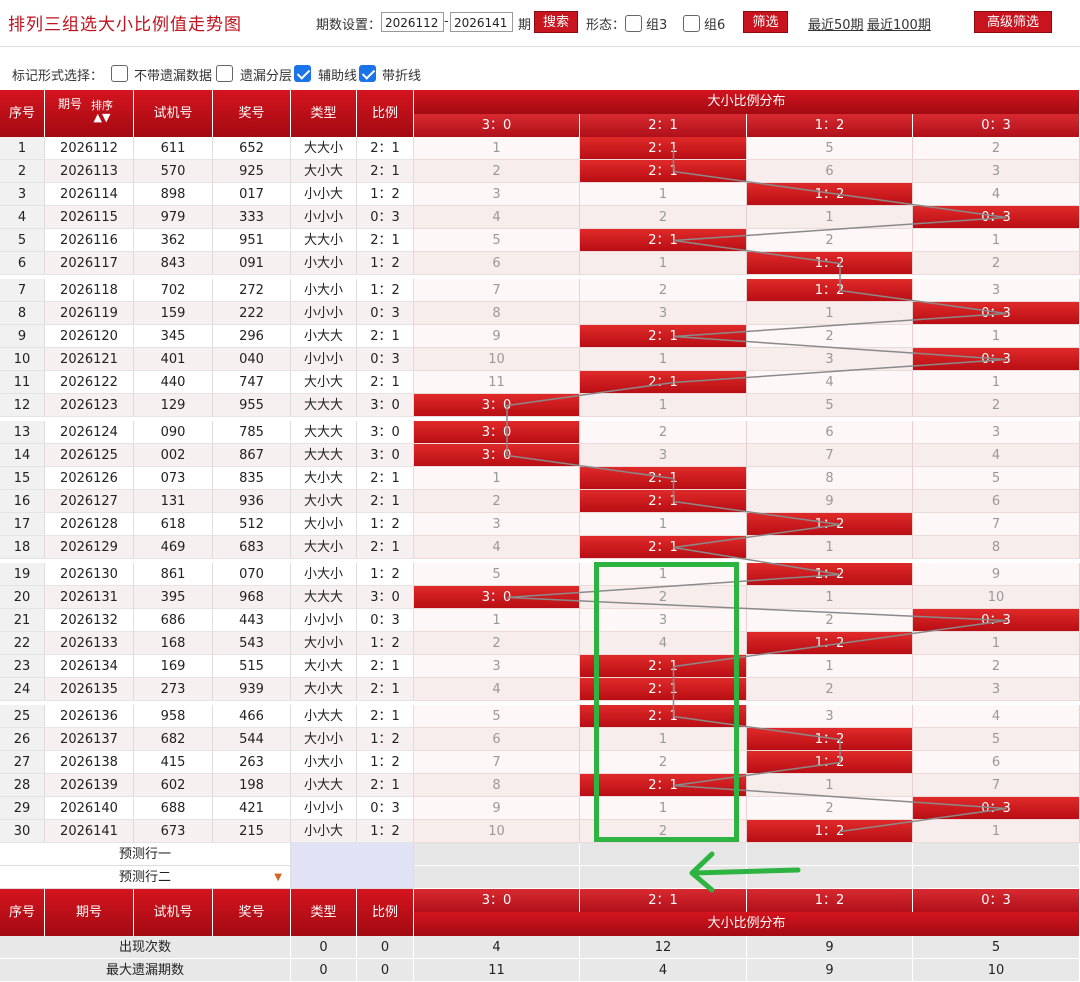 This screenshot has height=982, width=1080. Describe the element at coordinates (836, 23) in the screenshot. I see `recent-50-link: 最近50期` at that location.